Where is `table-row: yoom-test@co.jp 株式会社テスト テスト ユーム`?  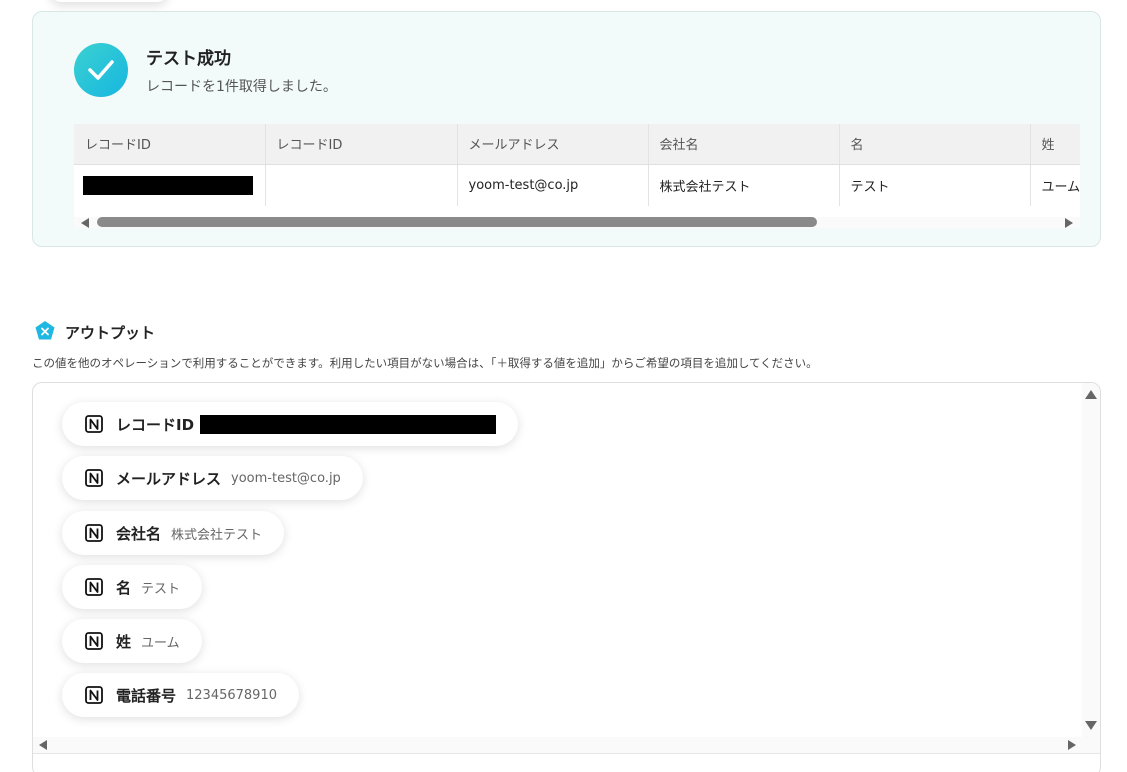 table-row: yoom-test@co.jp 株式会社テスト テスト ユーム is located at coordinates (577, 185).